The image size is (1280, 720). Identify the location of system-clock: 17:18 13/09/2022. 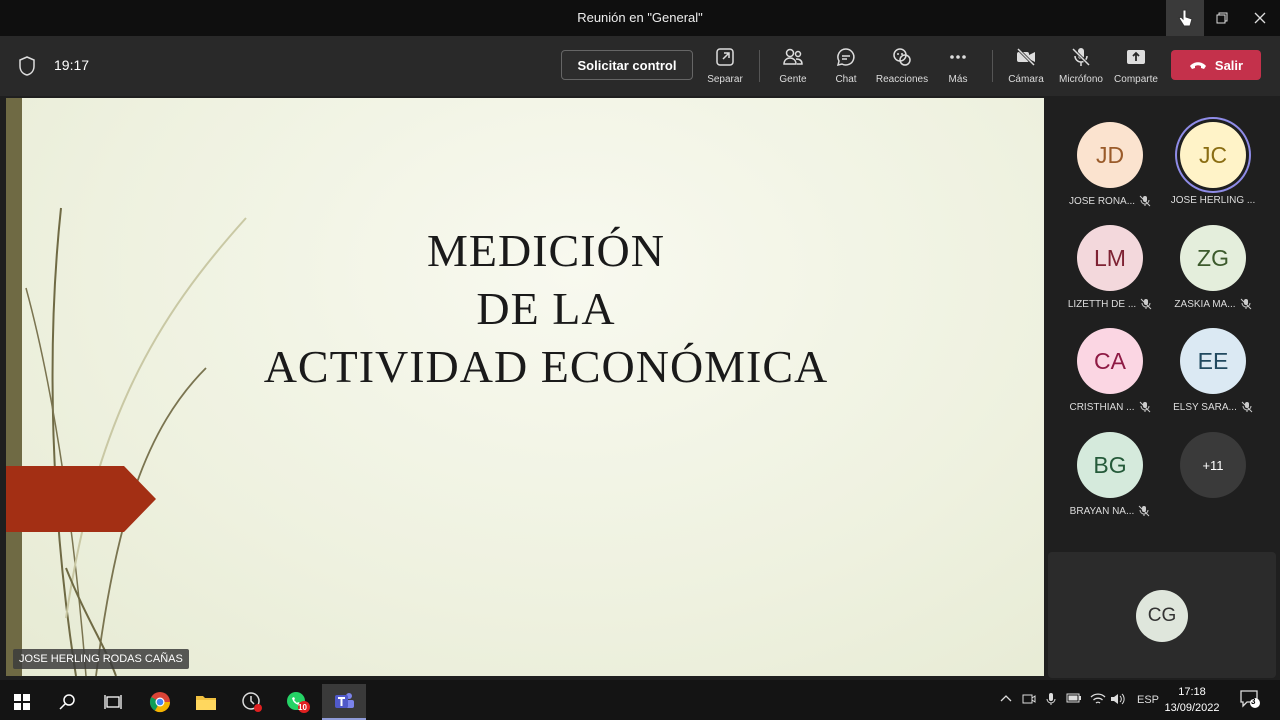
(1192, 700).